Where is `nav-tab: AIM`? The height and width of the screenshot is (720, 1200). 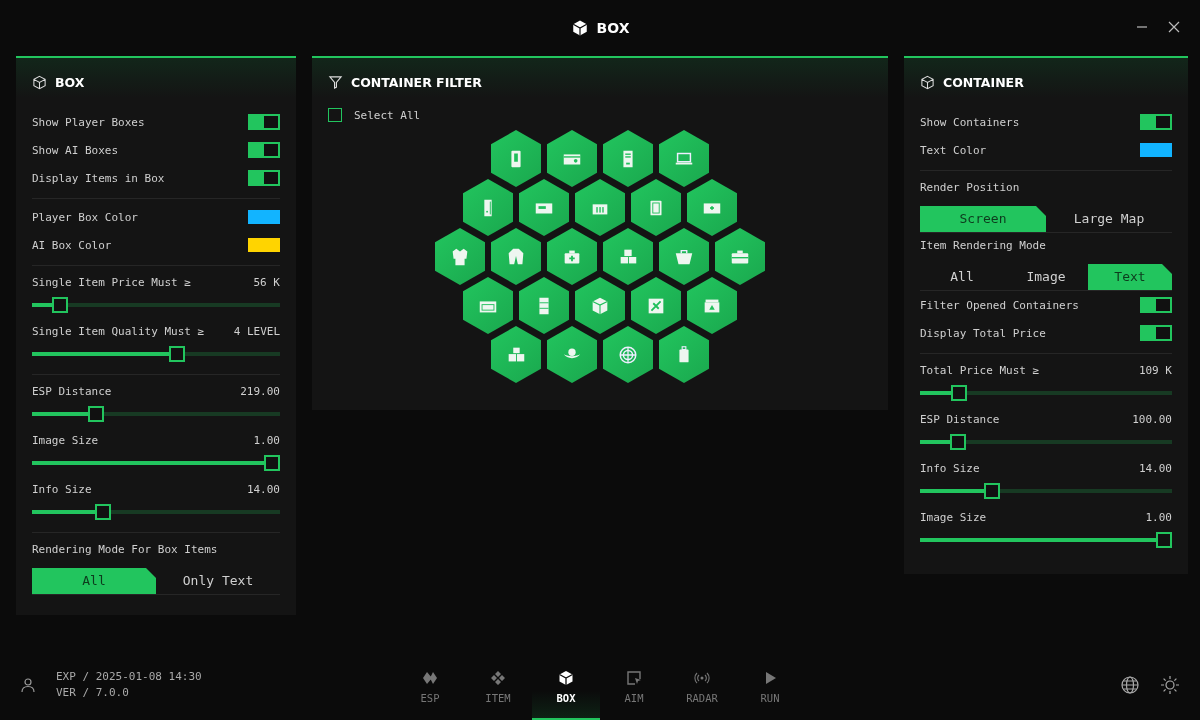
nav-tab: AIM is located at coordinates (634, 685).